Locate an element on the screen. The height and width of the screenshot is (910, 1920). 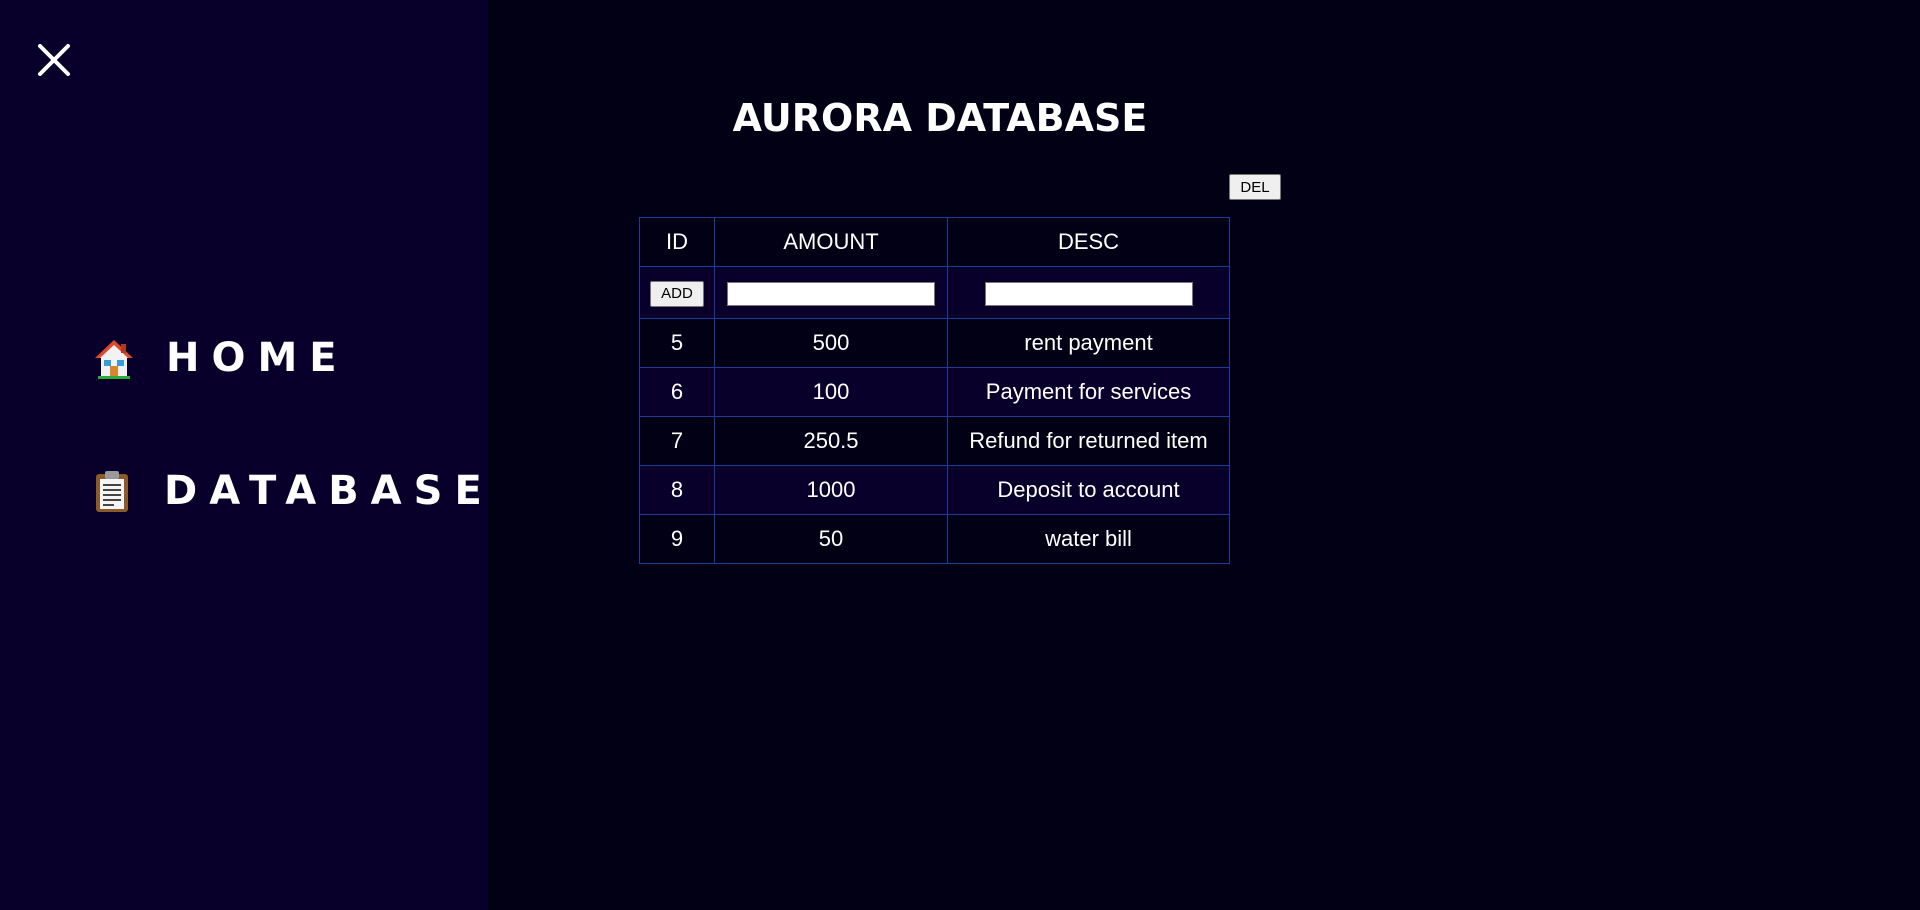
sidebar-item-home: HOME is located at coordinates (221, 358).